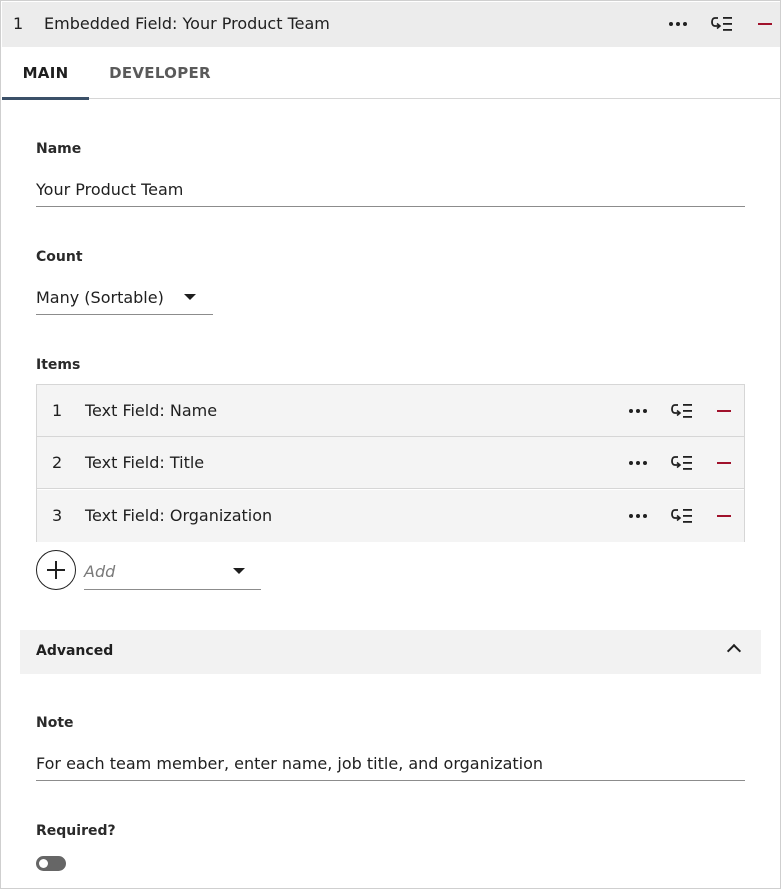 This screenshot has height=889, width=781. I want to click on item-label: Text Field: Name, so click(151, 410).